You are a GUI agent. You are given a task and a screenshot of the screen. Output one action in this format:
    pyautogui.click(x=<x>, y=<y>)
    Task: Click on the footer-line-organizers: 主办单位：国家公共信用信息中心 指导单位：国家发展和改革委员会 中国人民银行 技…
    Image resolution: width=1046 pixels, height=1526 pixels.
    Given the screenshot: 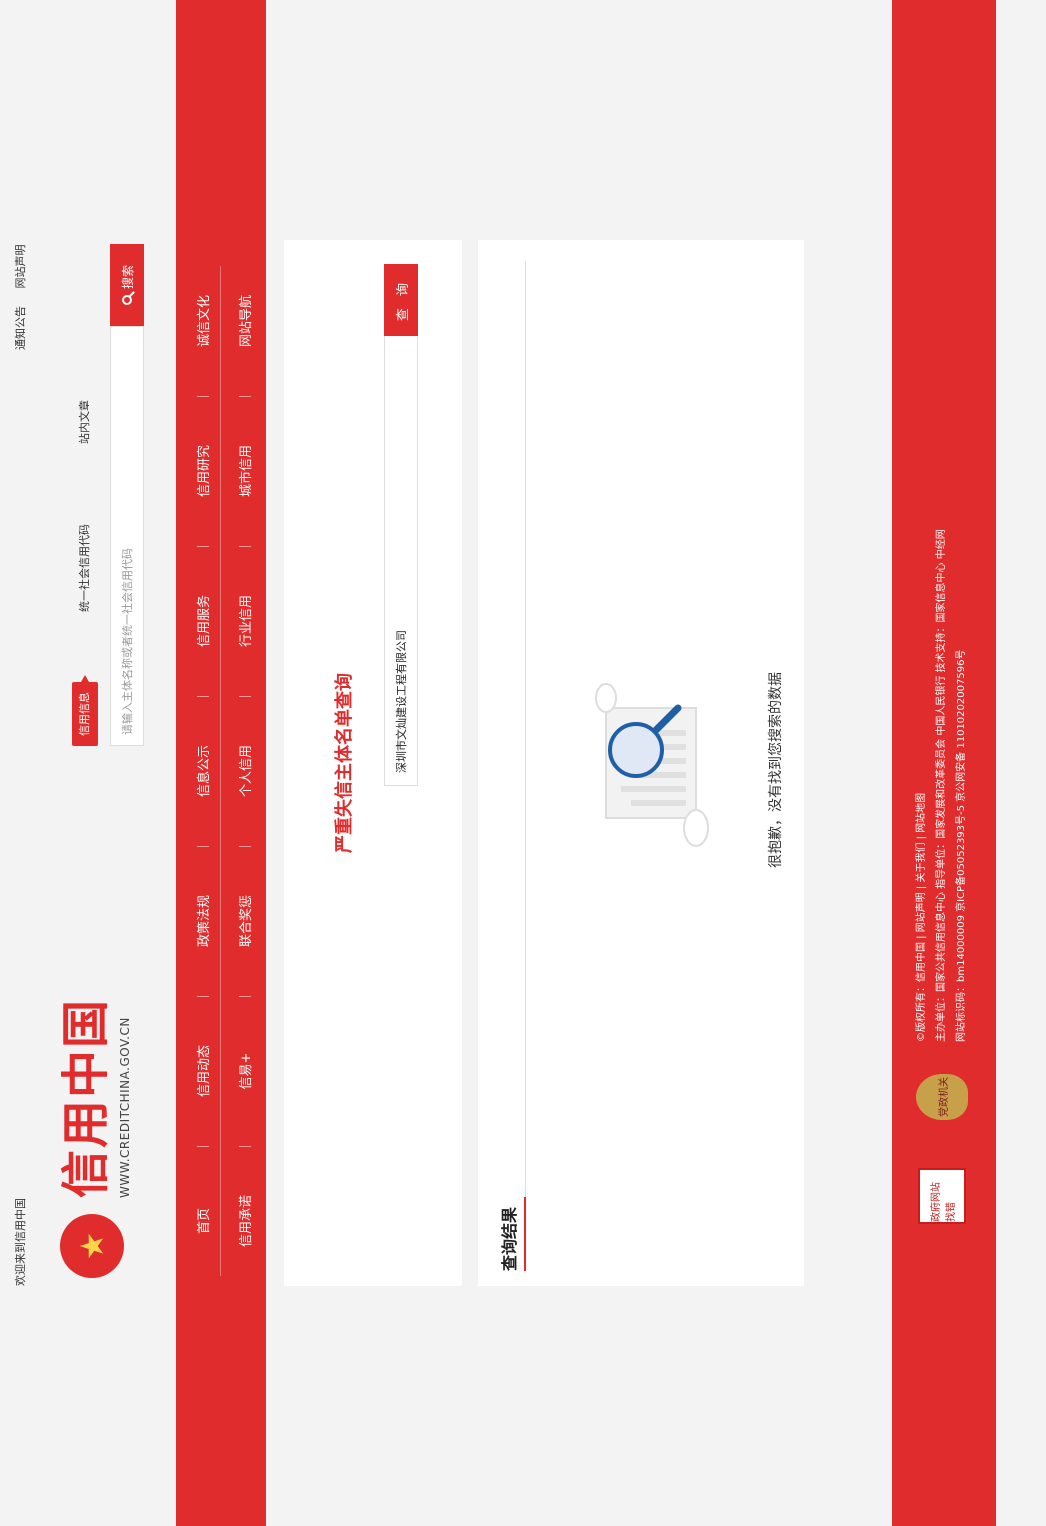 What is the action you would take?
    pyautogui.click(x=941, y=785)
    